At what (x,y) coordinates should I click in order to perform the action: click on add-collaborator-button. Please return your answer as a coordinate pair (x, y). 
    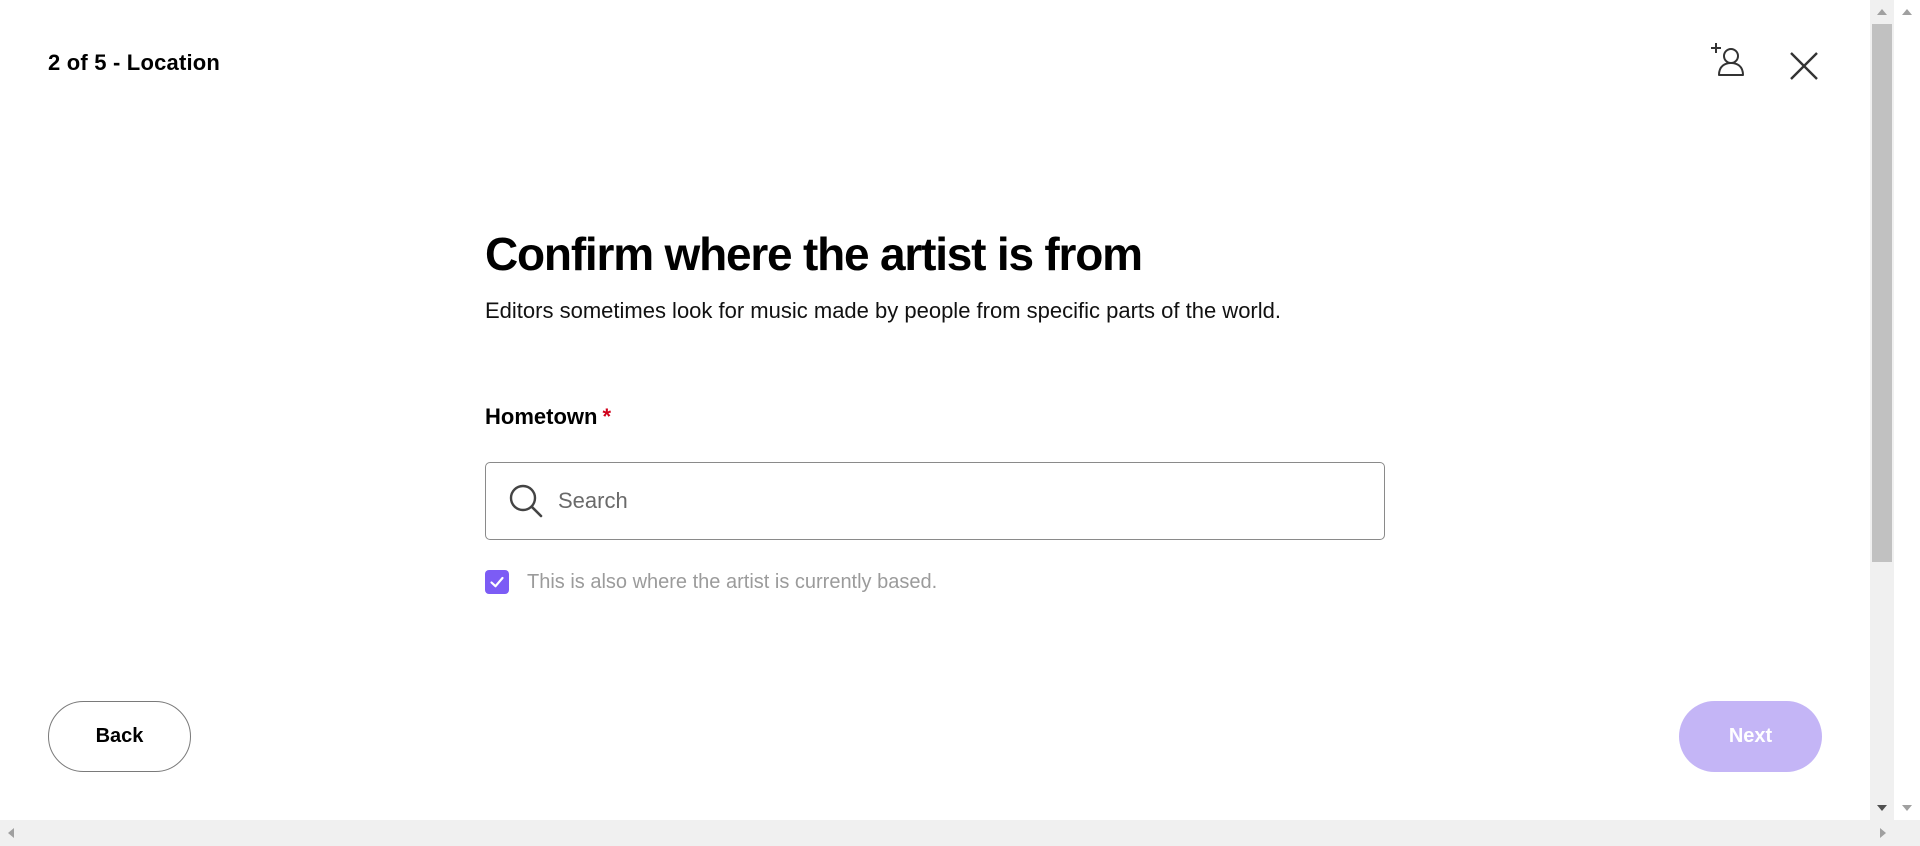
    Looking at the image, I should click on (1728, 60).